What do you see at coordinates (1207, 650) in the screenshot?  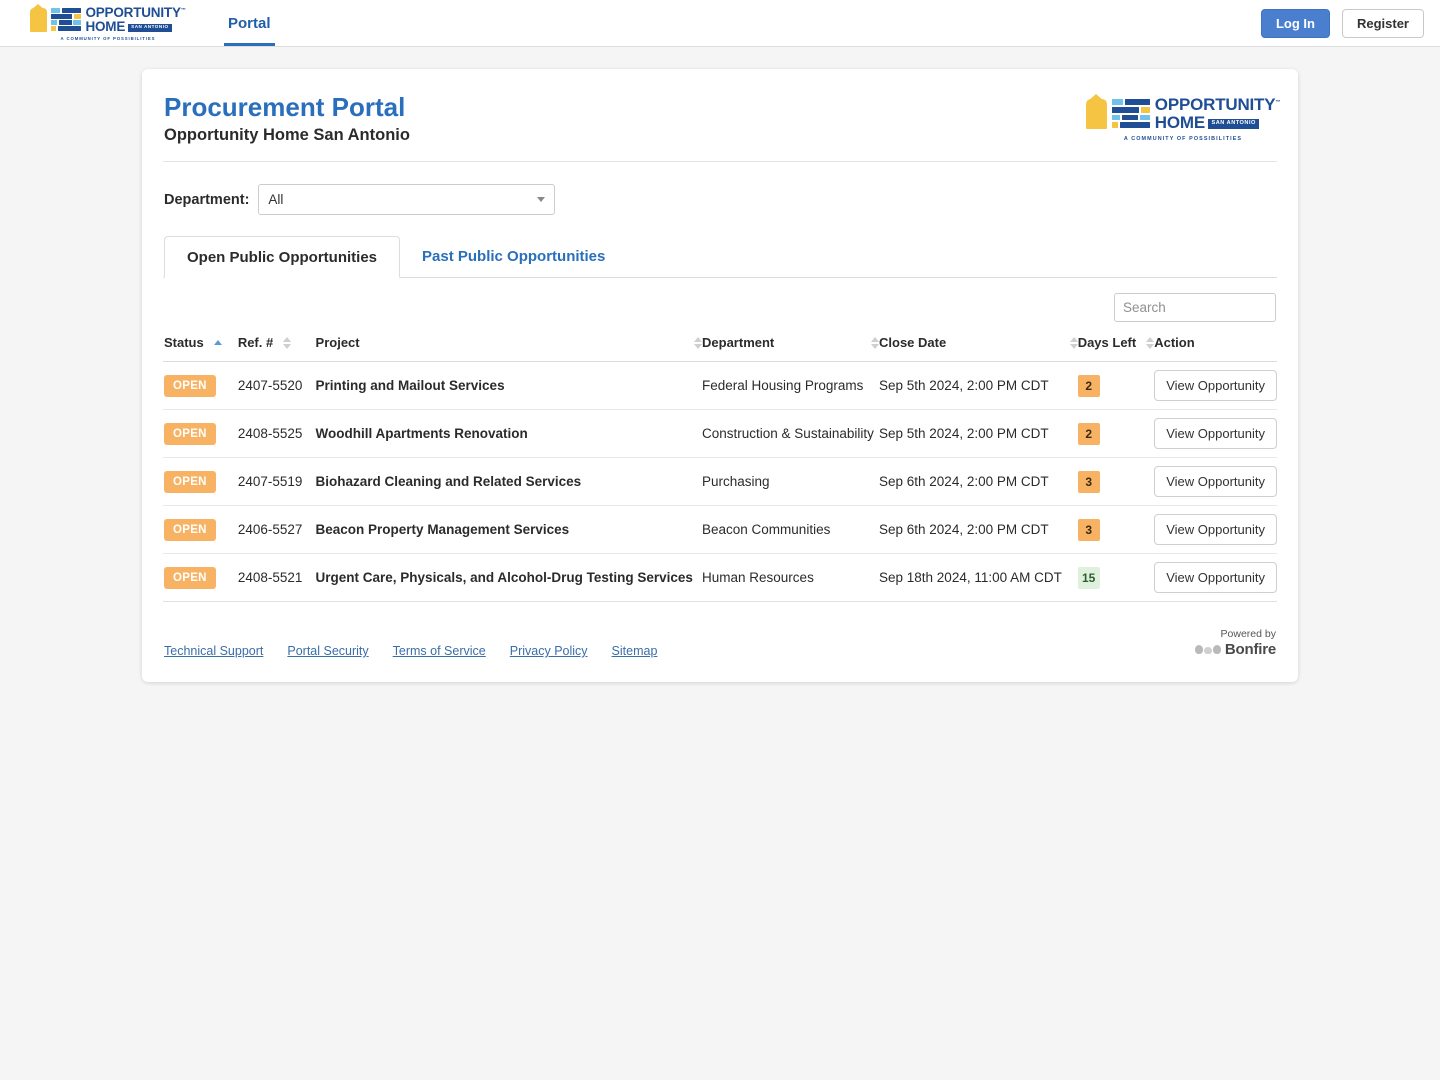 I see `bonfire-flame-icon` at bounding box center [1207, 650].